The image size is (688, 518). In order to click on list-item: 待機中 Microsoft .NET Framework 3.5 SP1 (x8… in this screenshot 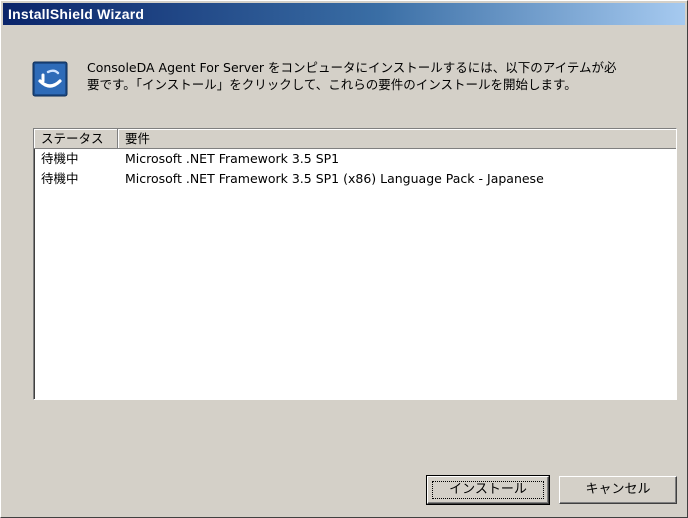, I will do `click(355, 179)`.